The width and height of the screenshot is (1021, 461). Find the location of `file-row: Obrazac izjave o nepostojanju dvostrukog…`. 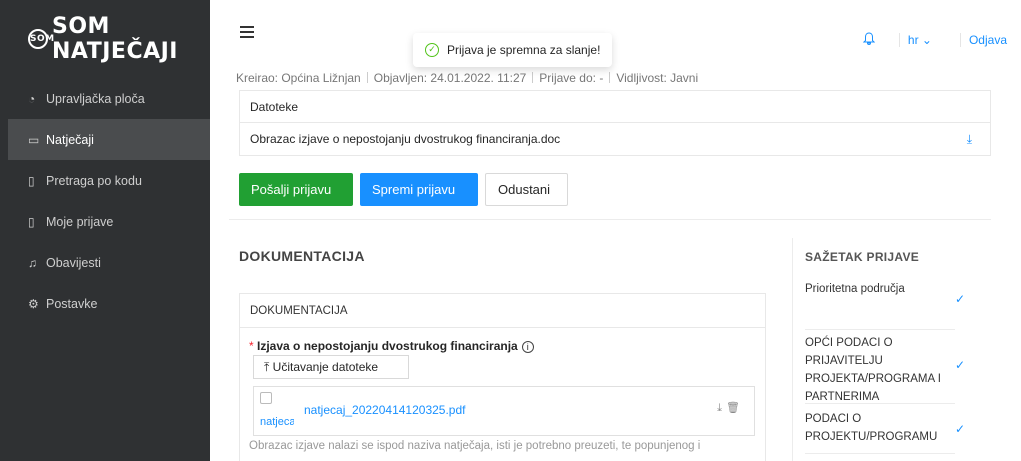

file-row: Obrazac izjave o nepostojanju dvostrukog… is located at coordinates (615, 139).